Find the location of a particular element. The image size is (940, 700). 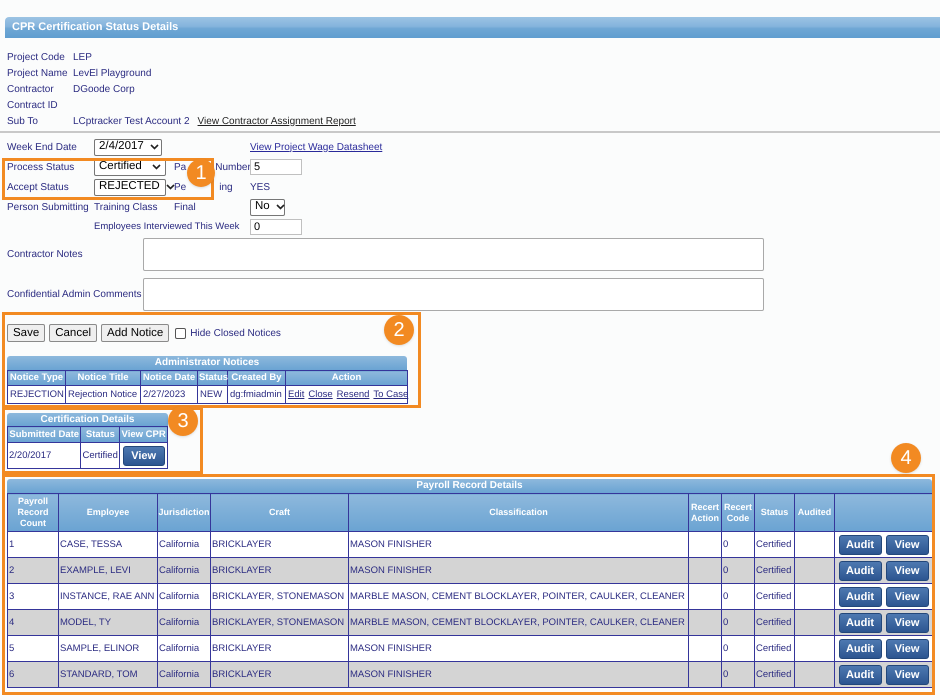

table-cell: BRICKLAYER, STONEMASON is located at coordinates (278, 596).